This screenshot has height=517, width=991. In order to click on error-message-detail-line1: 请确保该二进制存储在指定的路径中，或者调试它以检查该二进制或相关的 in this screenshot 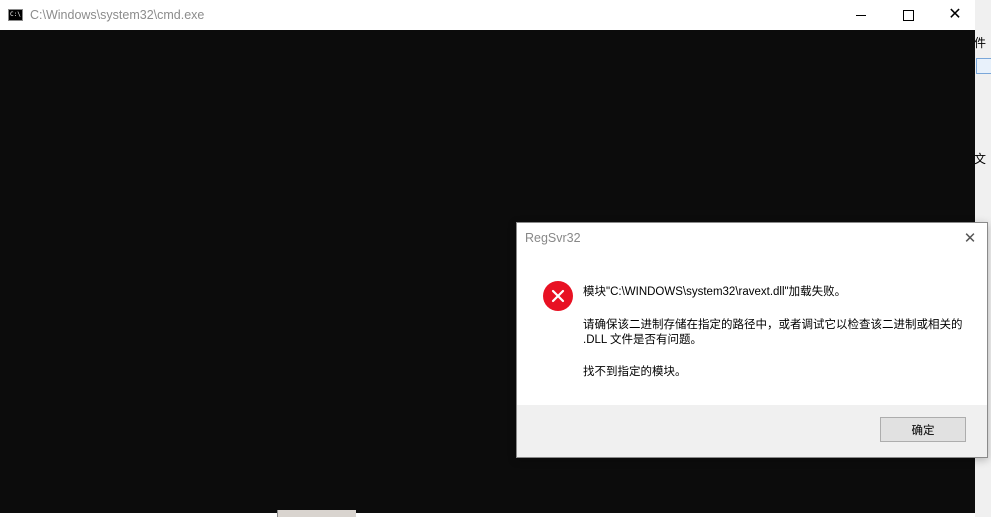, I will do `click(773, 325)`.